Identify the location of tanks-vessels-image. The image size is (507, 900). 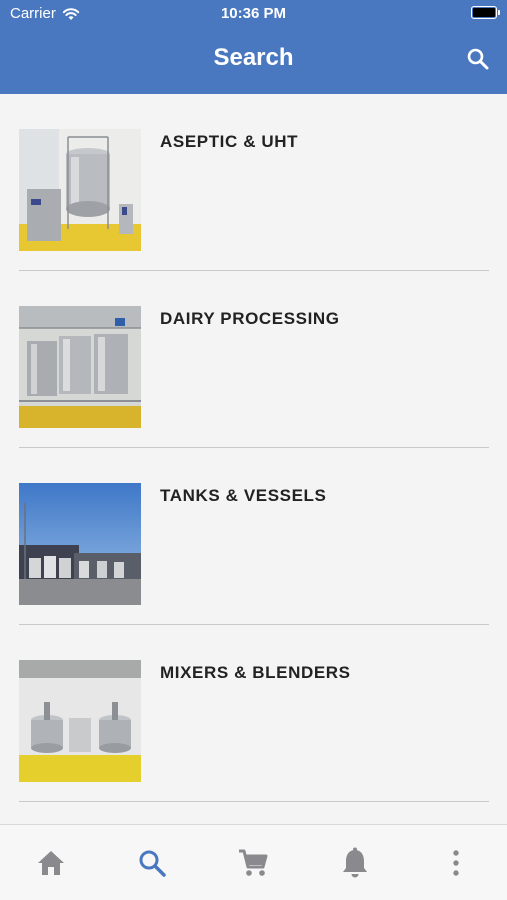
(80, 544).